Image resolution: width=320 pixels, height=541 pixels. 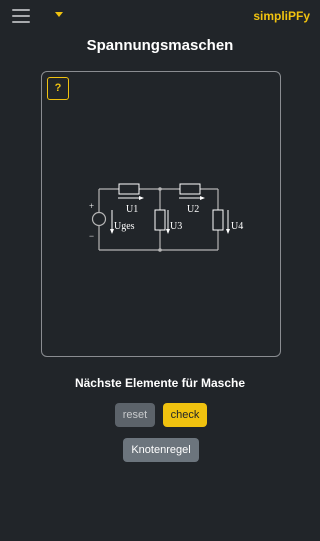 What do you see at coordinates (218, 220) in the screenshot?
I see `resistor-r4` at bounding box center [218, 220].